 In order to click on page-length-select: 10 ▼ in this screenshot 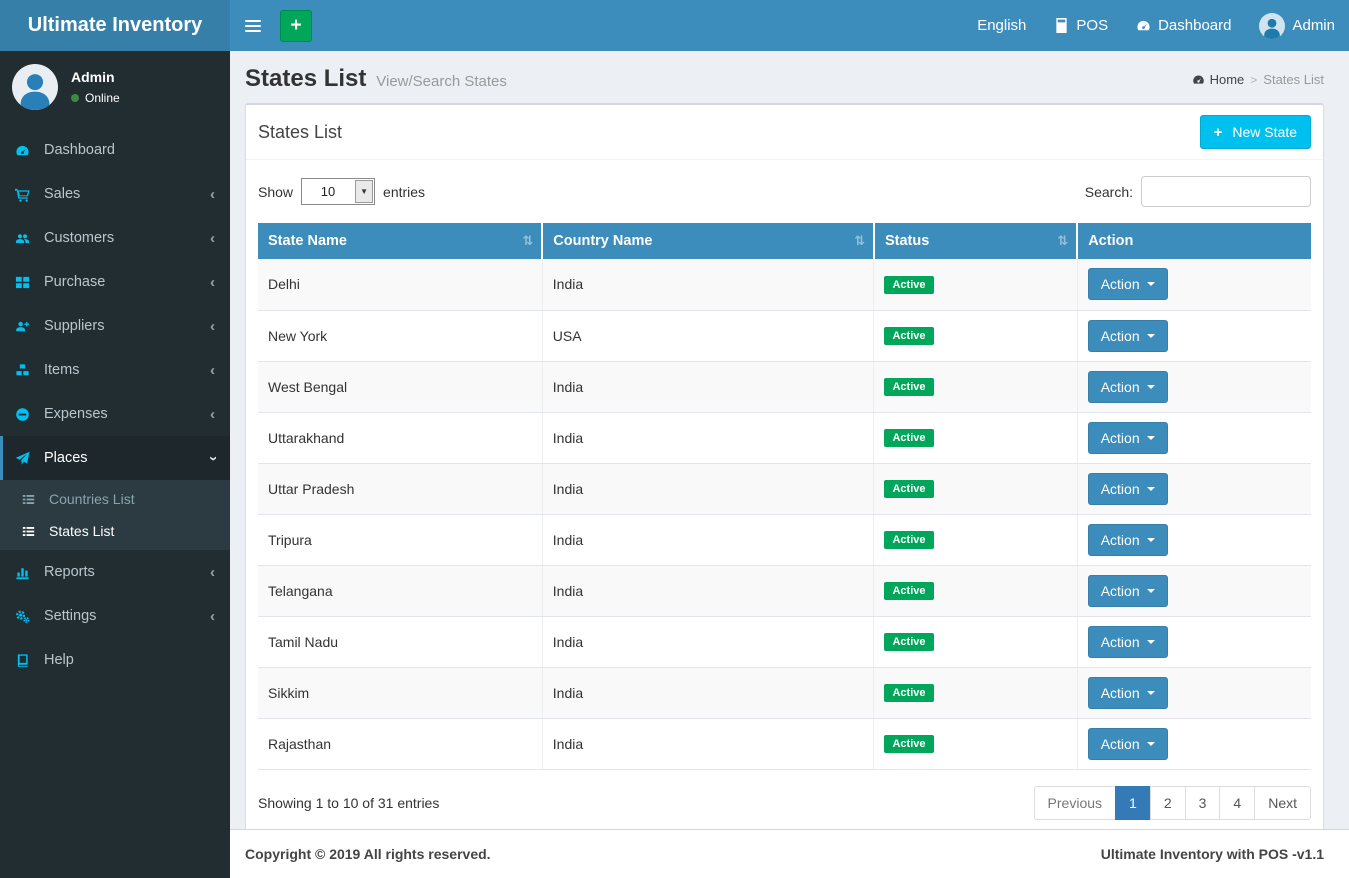, I will do `click(338, 191)`.